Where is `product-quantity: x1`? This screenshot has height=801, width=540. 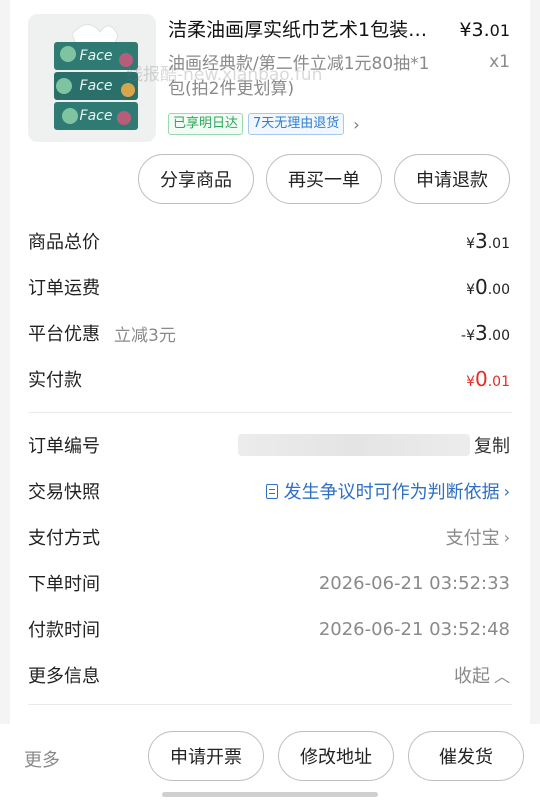 product-quantity: x1 is located at coordinates (499, 62).